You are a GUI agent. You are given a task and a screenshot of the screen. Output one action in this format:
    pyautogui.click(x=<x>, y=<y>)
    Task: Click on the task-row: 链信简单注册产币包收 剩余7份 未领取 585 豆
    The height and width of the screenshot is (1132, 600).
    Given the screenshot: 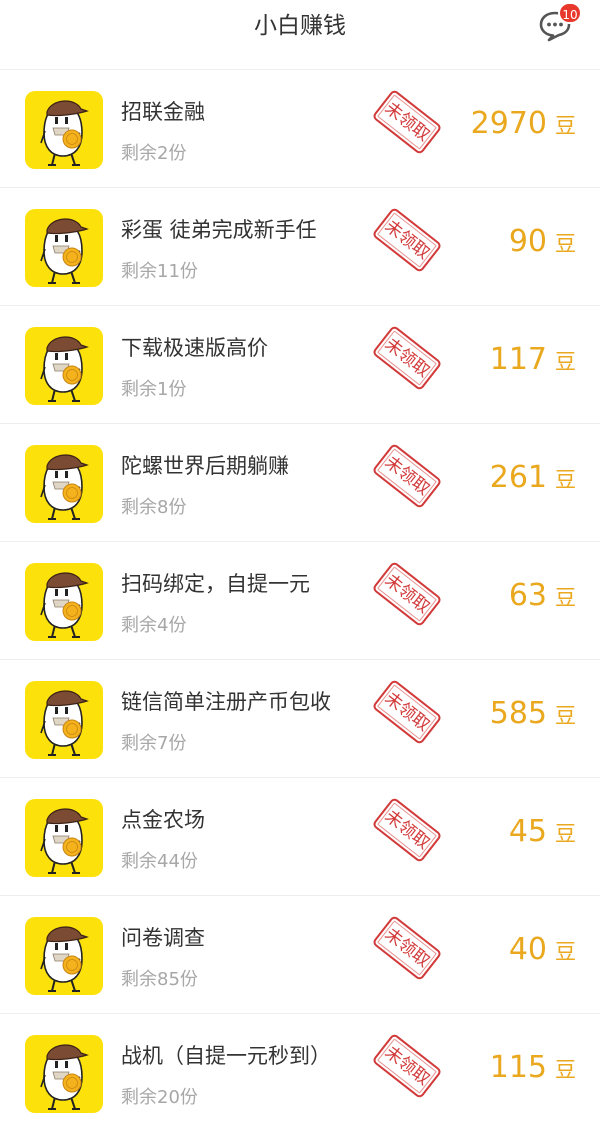 What is the action you would take?
    pyautogui.click(x=300, y=719)
    